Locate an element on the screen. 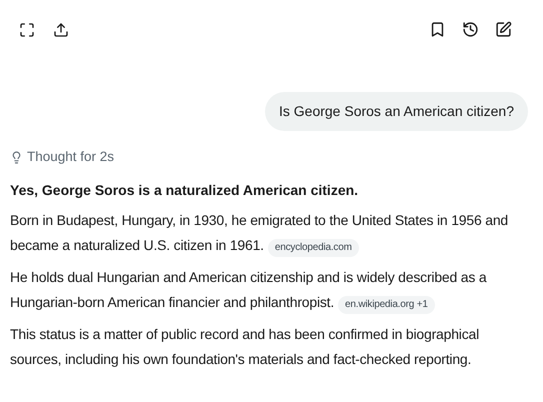  share-button is located at coordinates (61, 29).